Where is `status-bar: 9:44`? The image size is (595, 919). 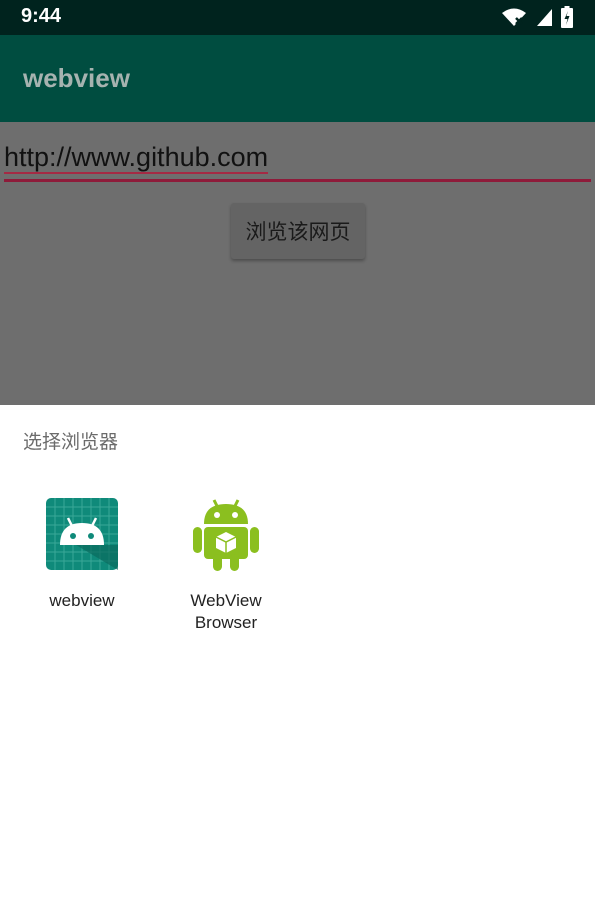 status-bar: 9:44 is located at coordinates (297, 17).